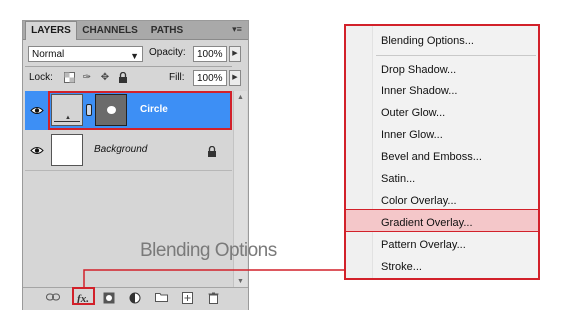  Describe the element at coordinates (456, 55) in the screenshot. I see `menu-separator` at that location.